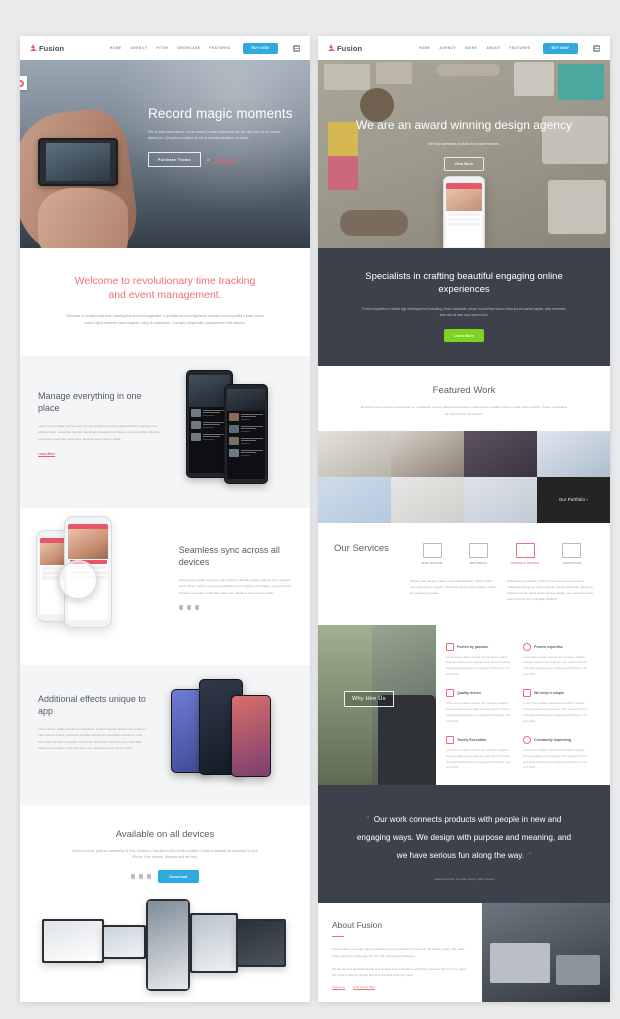 The width and height of the screenshot is (620, 1019). I want to click on service-animation: ANIMATION, so click(572, 553).